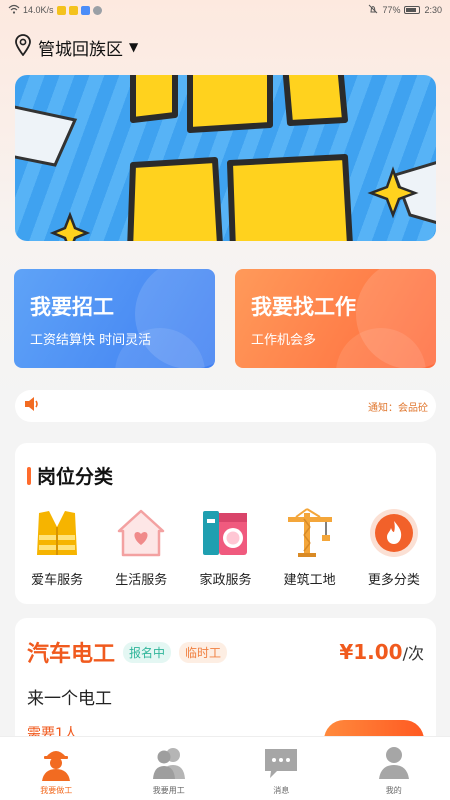  Describe the element at coordinates (281, 763) in the screenshot. I see `message-icon` at that location.